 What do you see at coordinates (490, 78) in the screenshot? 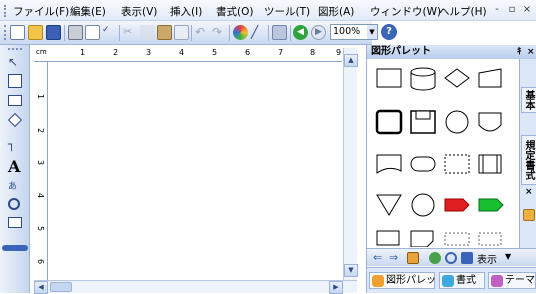
I see `shape-manual-input` at bounding box center [490, 78].